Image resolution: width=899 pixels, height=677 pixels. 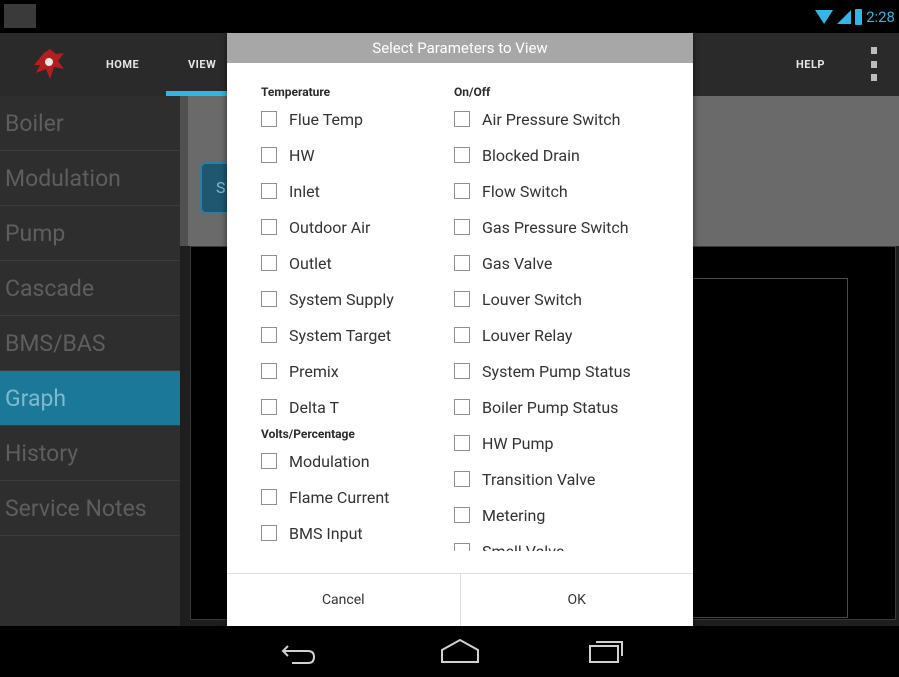 I want to click on checkbox-louver-relay: Louver Relay, so click(x=542, y=335).